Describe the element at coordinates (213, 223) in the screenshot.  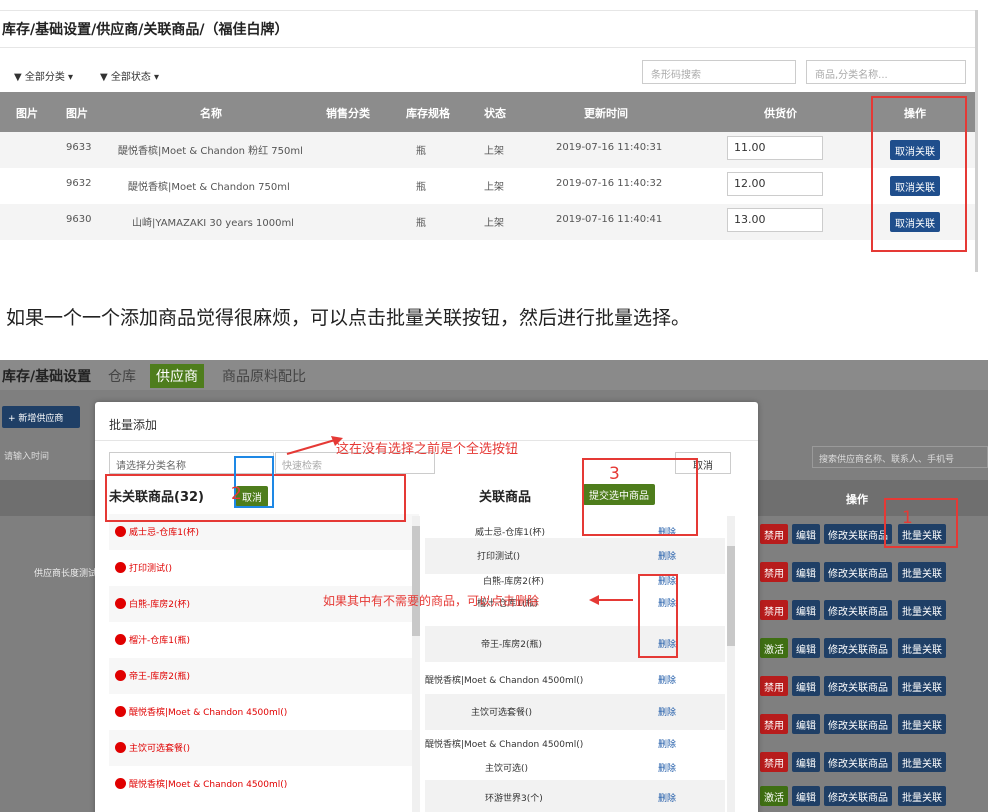
I see `row-name: 山崎|YAMAZAKI 30 years 1000ml` at that location.